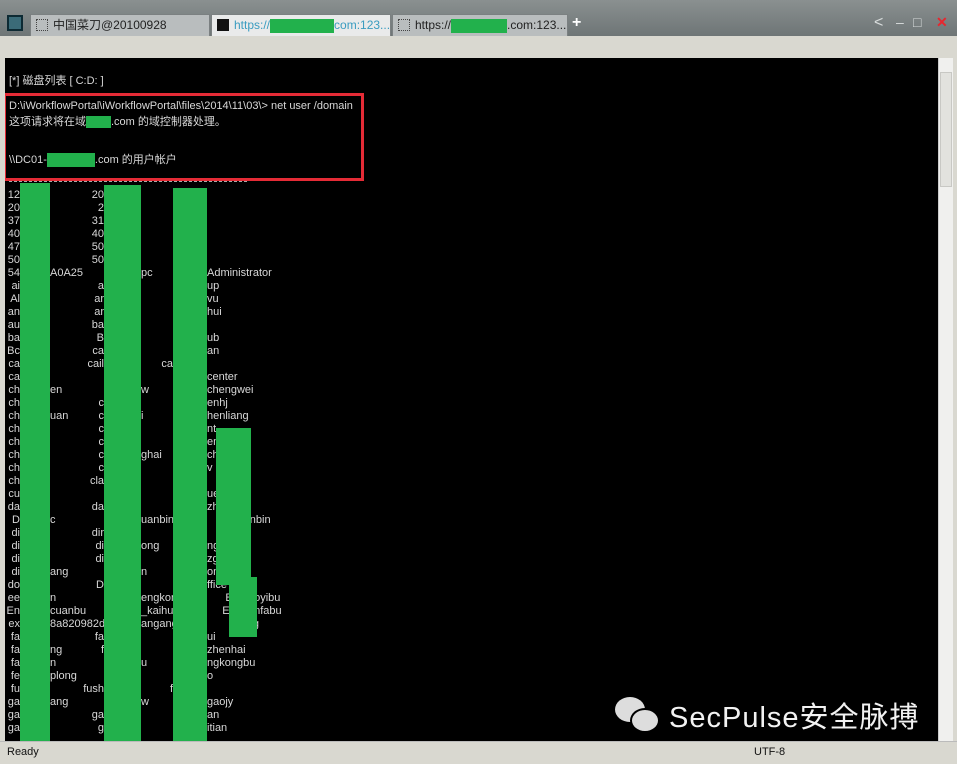 The width and height of the screenshot is (957, 764). Describe the element at coordinates (56, 81) in the screenshot. I see `disk-list-line: [*] 磁盘列表 [ C:D: ]` at that location.